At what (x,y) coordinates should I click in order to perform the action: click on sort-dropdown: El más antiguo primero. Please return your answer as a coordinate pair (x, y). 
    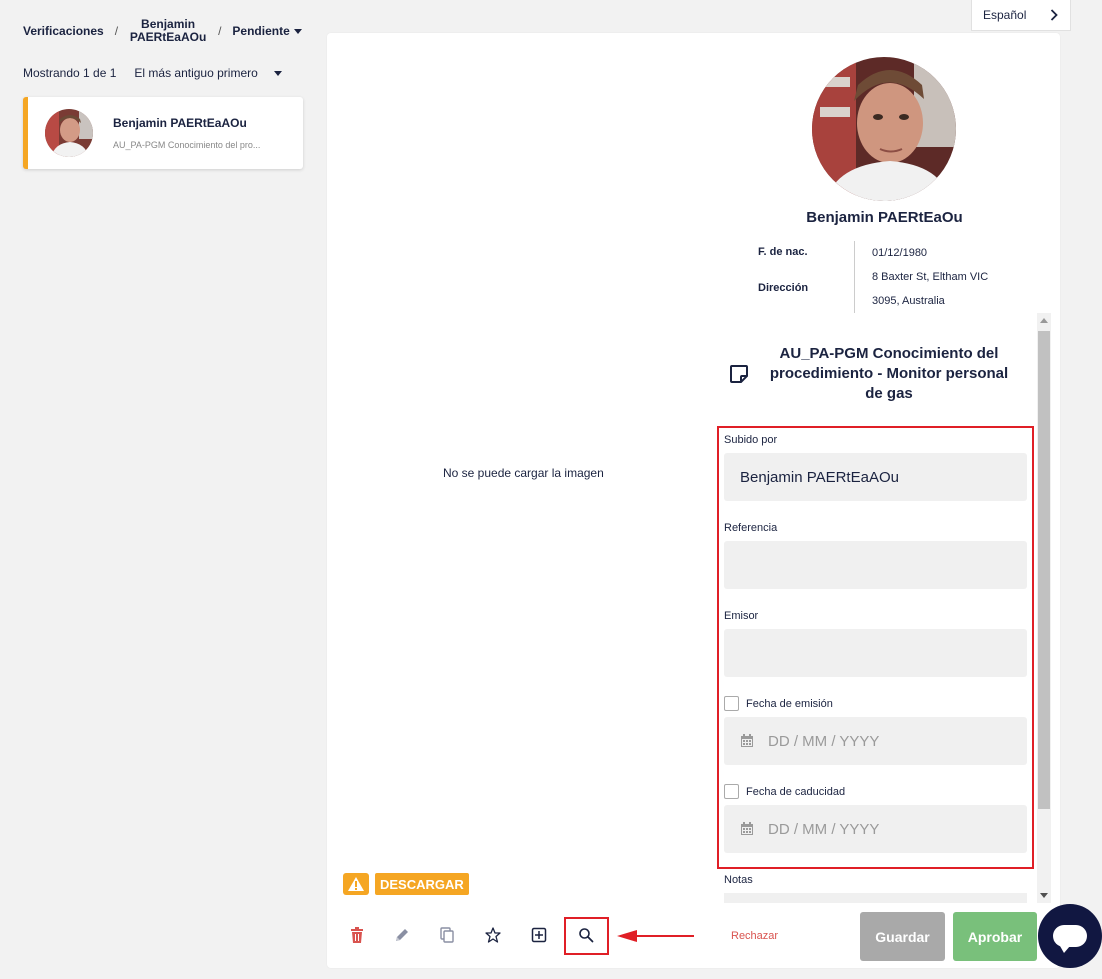
    Looking at the image, I should click on (208, 73).